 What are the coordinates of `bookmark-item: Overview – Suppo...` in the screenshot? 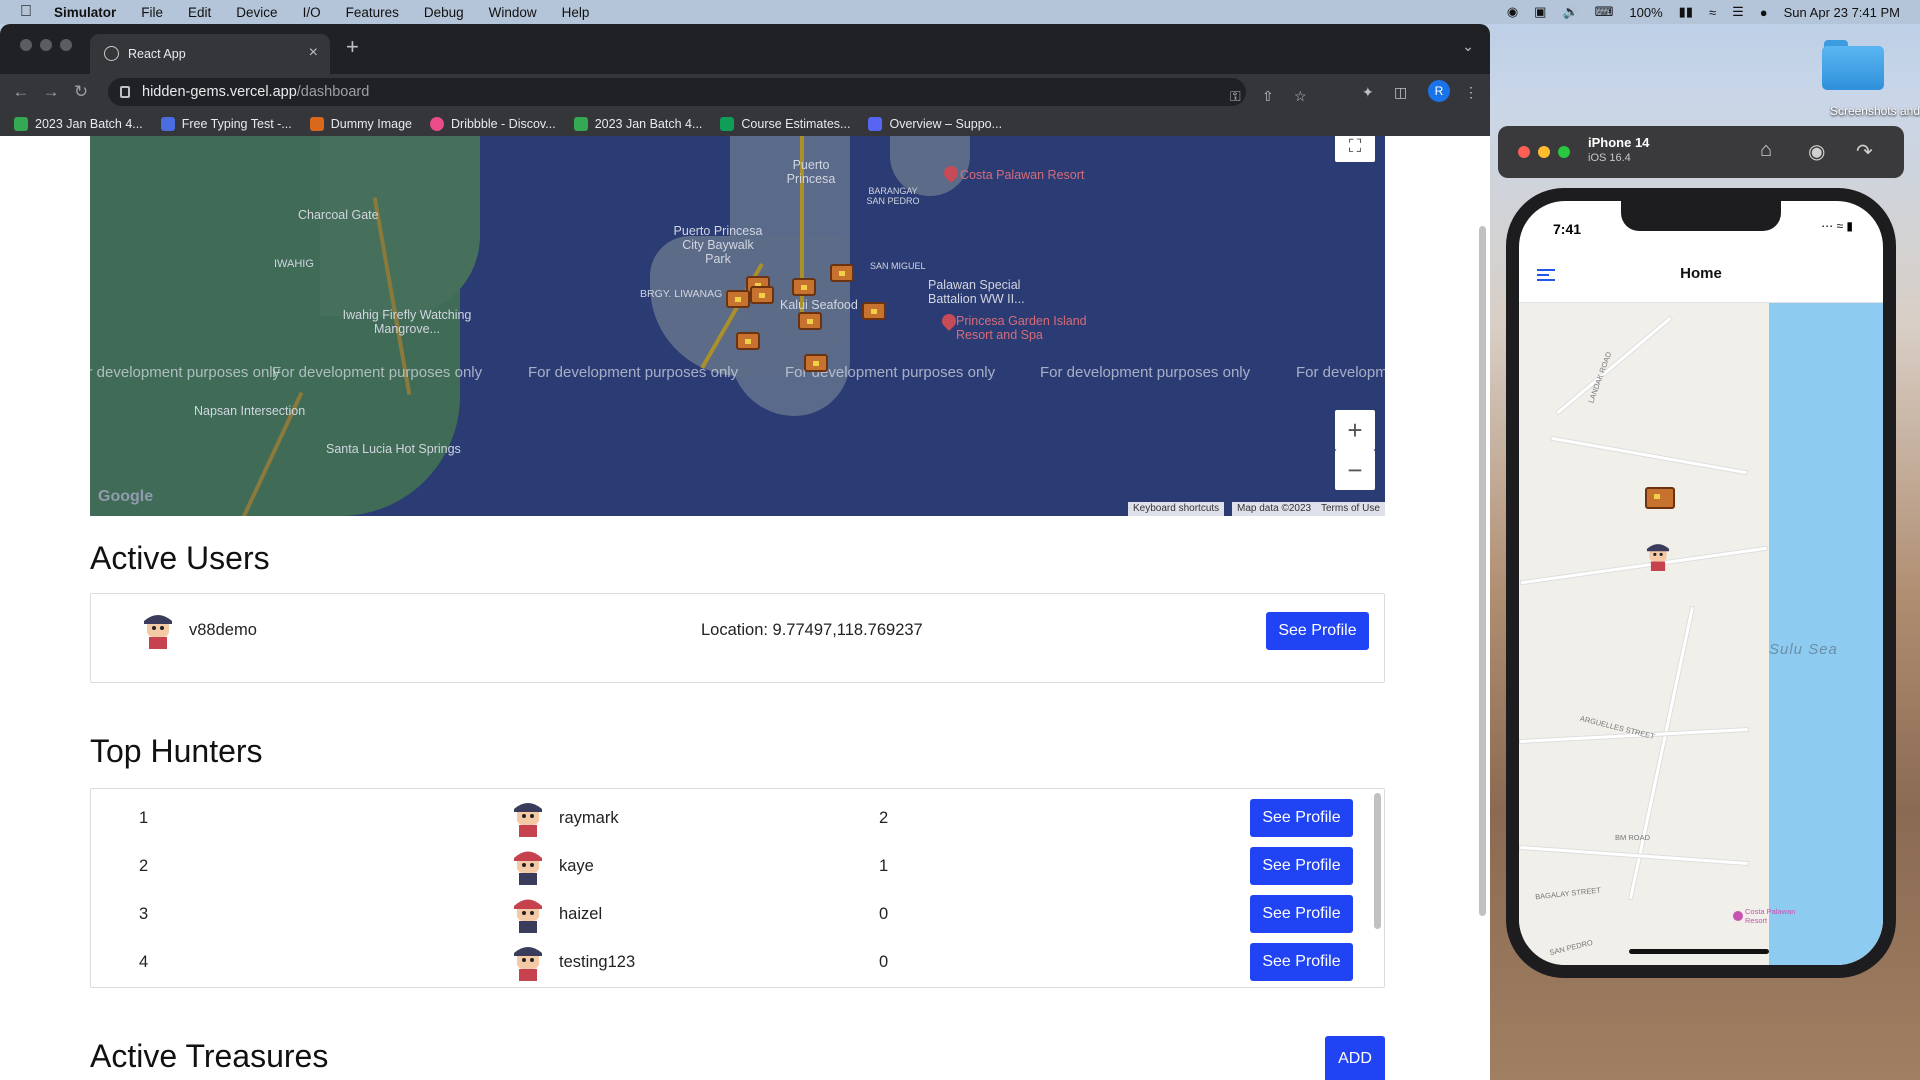 It's located at (935, 123).